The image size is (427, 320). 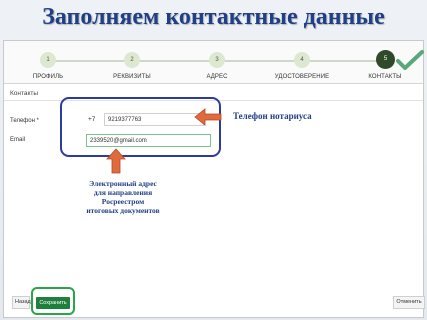 What do you see at coordinates (217, 77) in the screenshot?
I see `step-label: АДРЕС` at bounding box center [217, 77].